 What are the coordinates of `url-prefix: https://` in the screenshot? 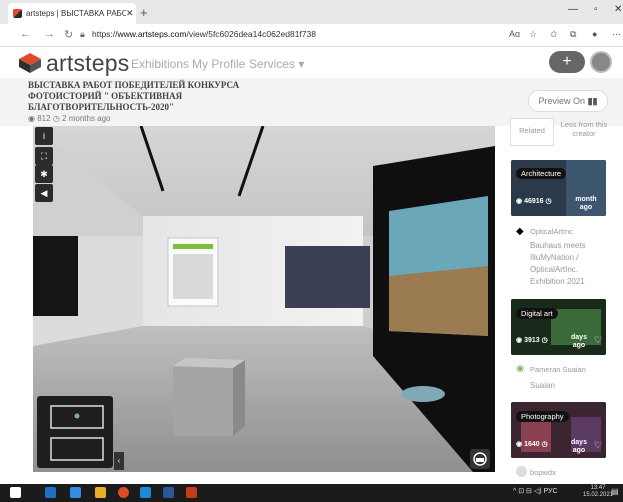 It's located at (105, 34).